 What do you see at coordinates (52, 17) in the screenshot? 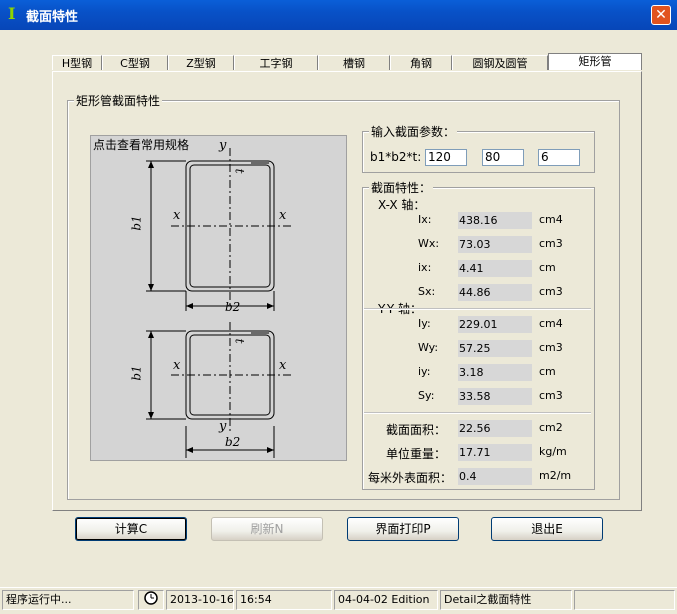
I see `window-title: 截面特性` at bounding box center [52, 17].